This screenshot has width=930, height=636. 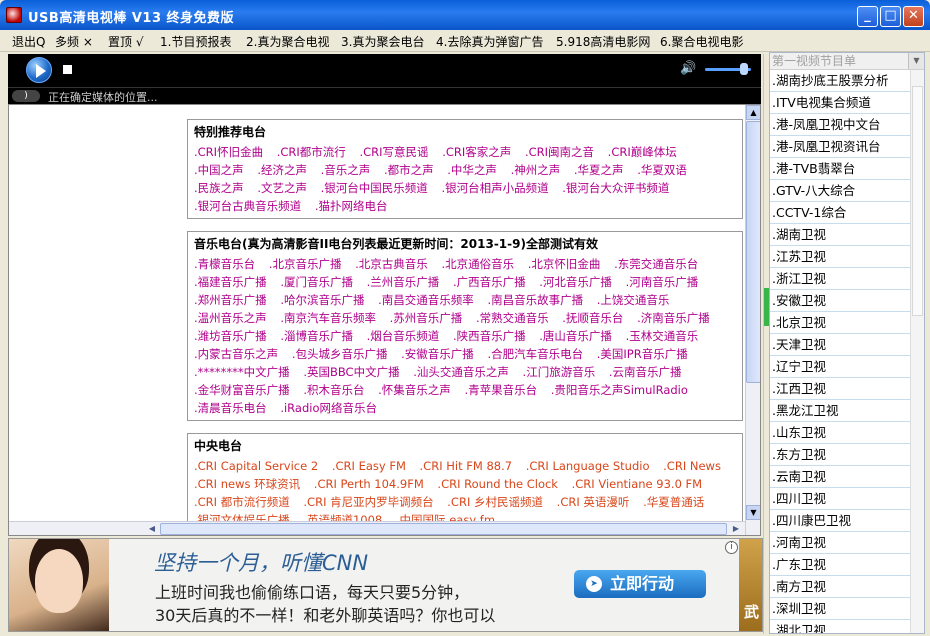 What do you see at coordinates (489, 282) in the screenshot?
I see `station-link: .广西音乐广播` at bounding box center [489, 282].